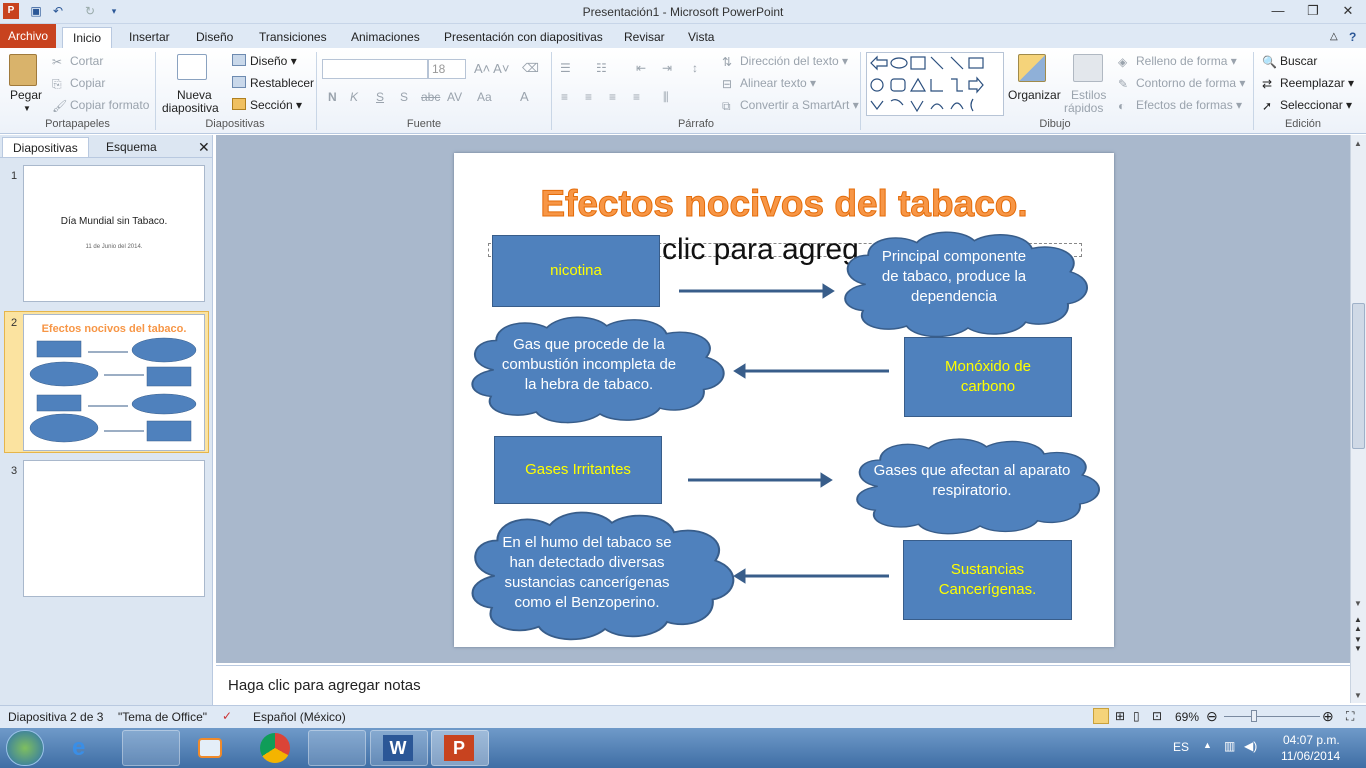  What do you see at coordinates (1229, 746) in the screenshot?
I see `network-icon: ▥` at bounding box center [1229, 746].